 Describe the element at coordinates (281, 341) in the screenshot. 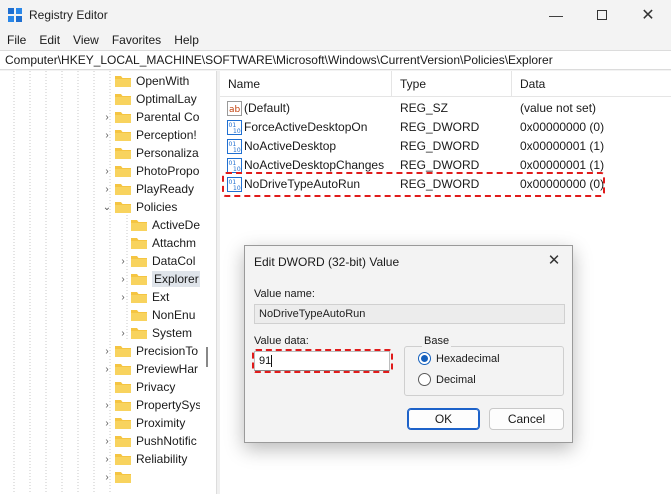

I see `value-data-label: Value data:` at that location.